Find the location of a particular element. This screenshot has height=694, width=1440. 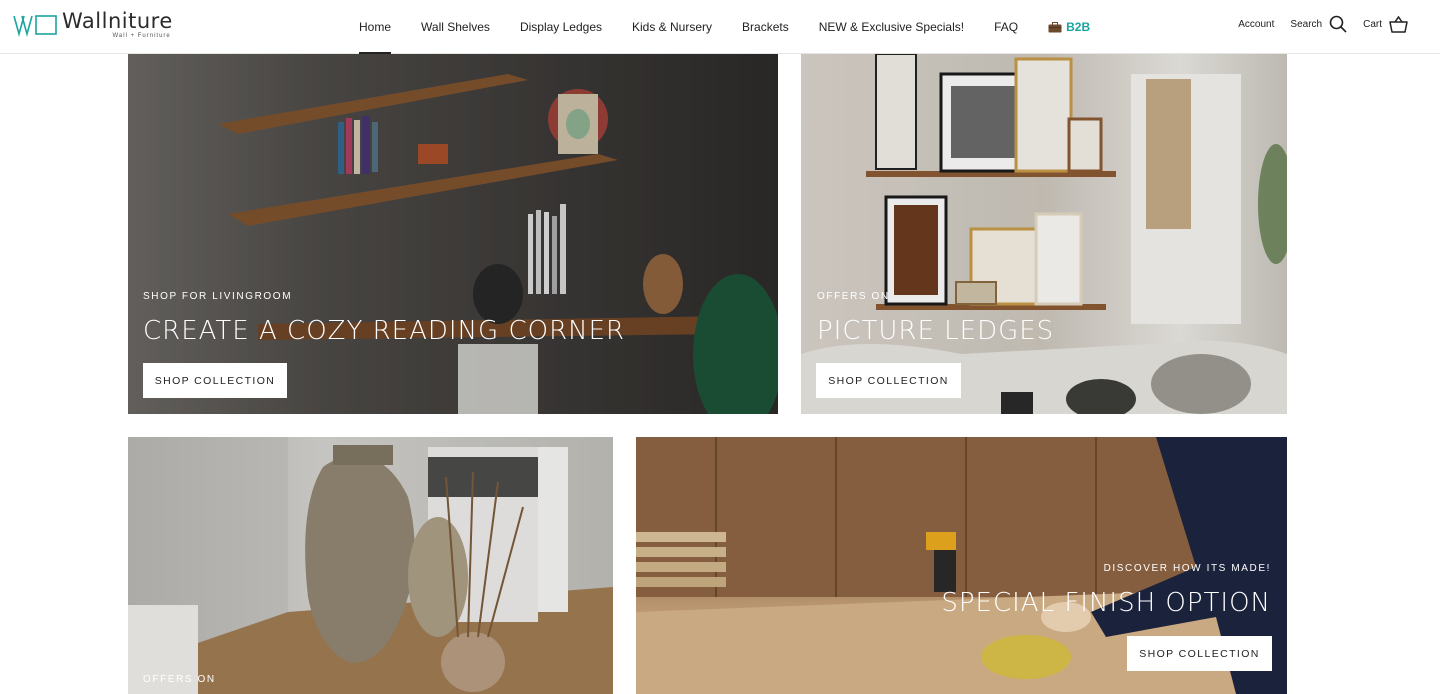

tile-heading: SPECIAL FINISH OPTION is located at coordinates (1106, 603).